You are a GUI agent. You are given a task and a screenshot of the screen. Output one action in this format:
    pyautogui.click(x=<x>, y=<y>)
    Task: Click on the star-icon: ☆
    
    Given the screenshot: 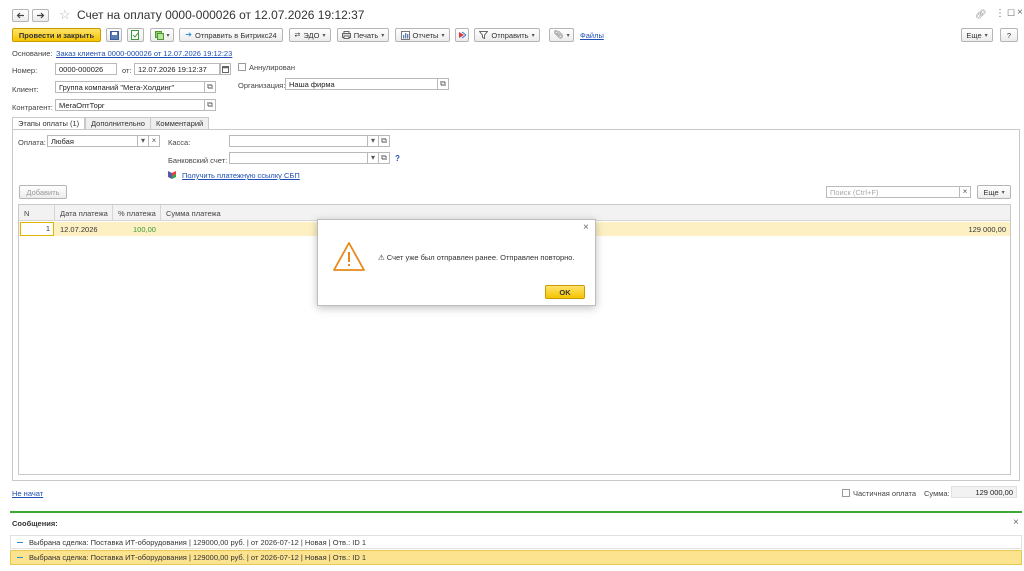 What is the action you would take?
    pyautogui.click(x=65, y=14)
    